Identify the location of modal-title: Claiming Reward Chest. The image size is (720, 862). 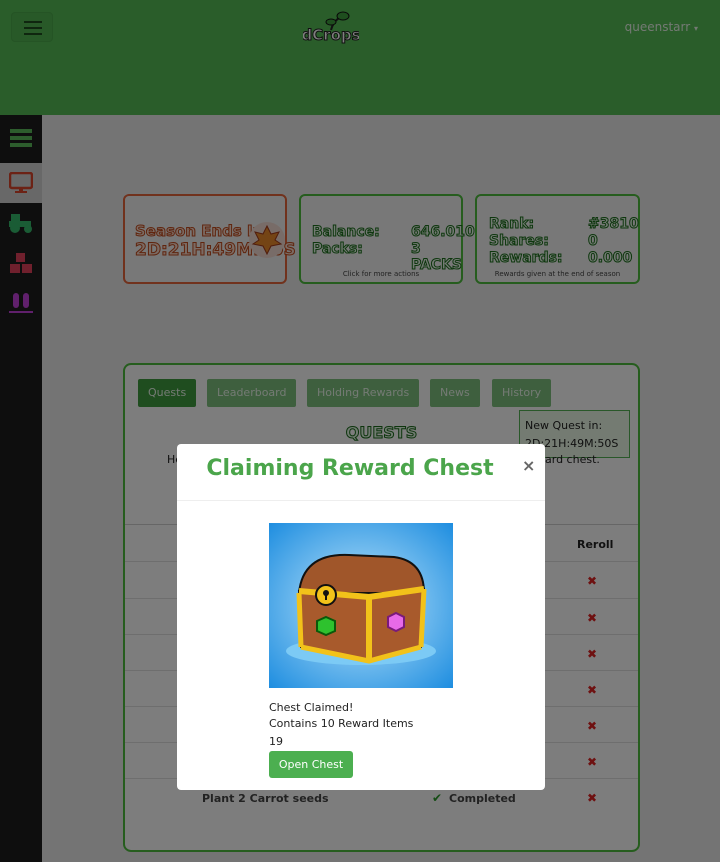
(350, 468).